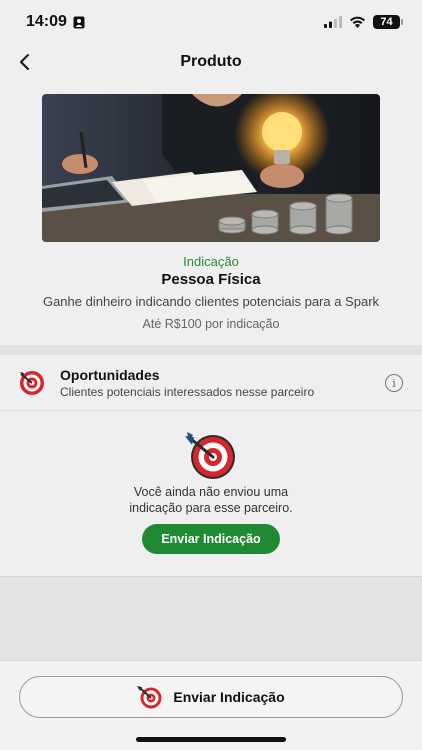 Image resolution: width=422 pixels, height=750 pixels. I want to click on target-arrow-icon, so click(210, 455).